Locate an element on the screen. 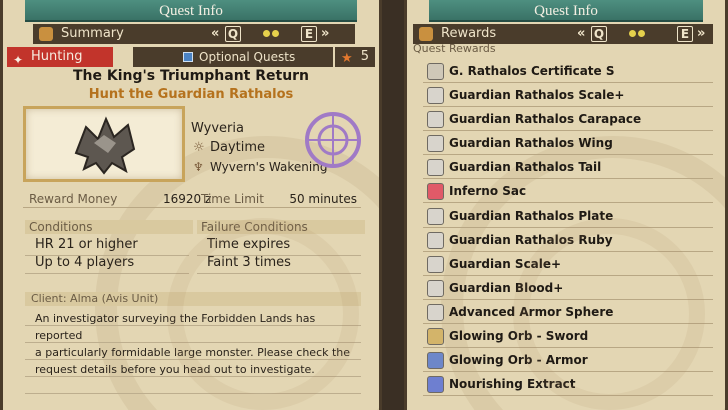 The width and height of the screenshot is (728, 410). monster-portrait is located at coordinates (104, 144).